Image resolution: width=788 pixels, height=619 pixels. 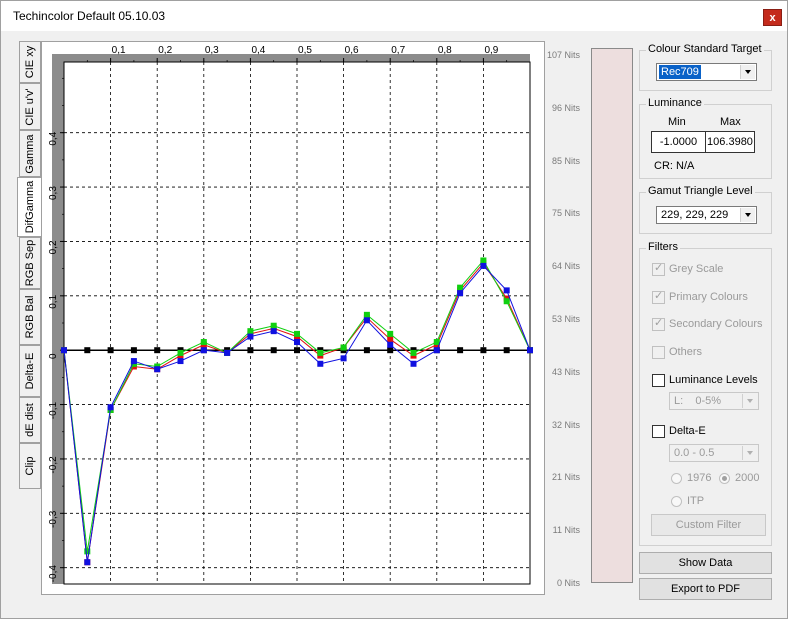 I want to click on tab-gamma: Gamma, so click(x=30, y=153).